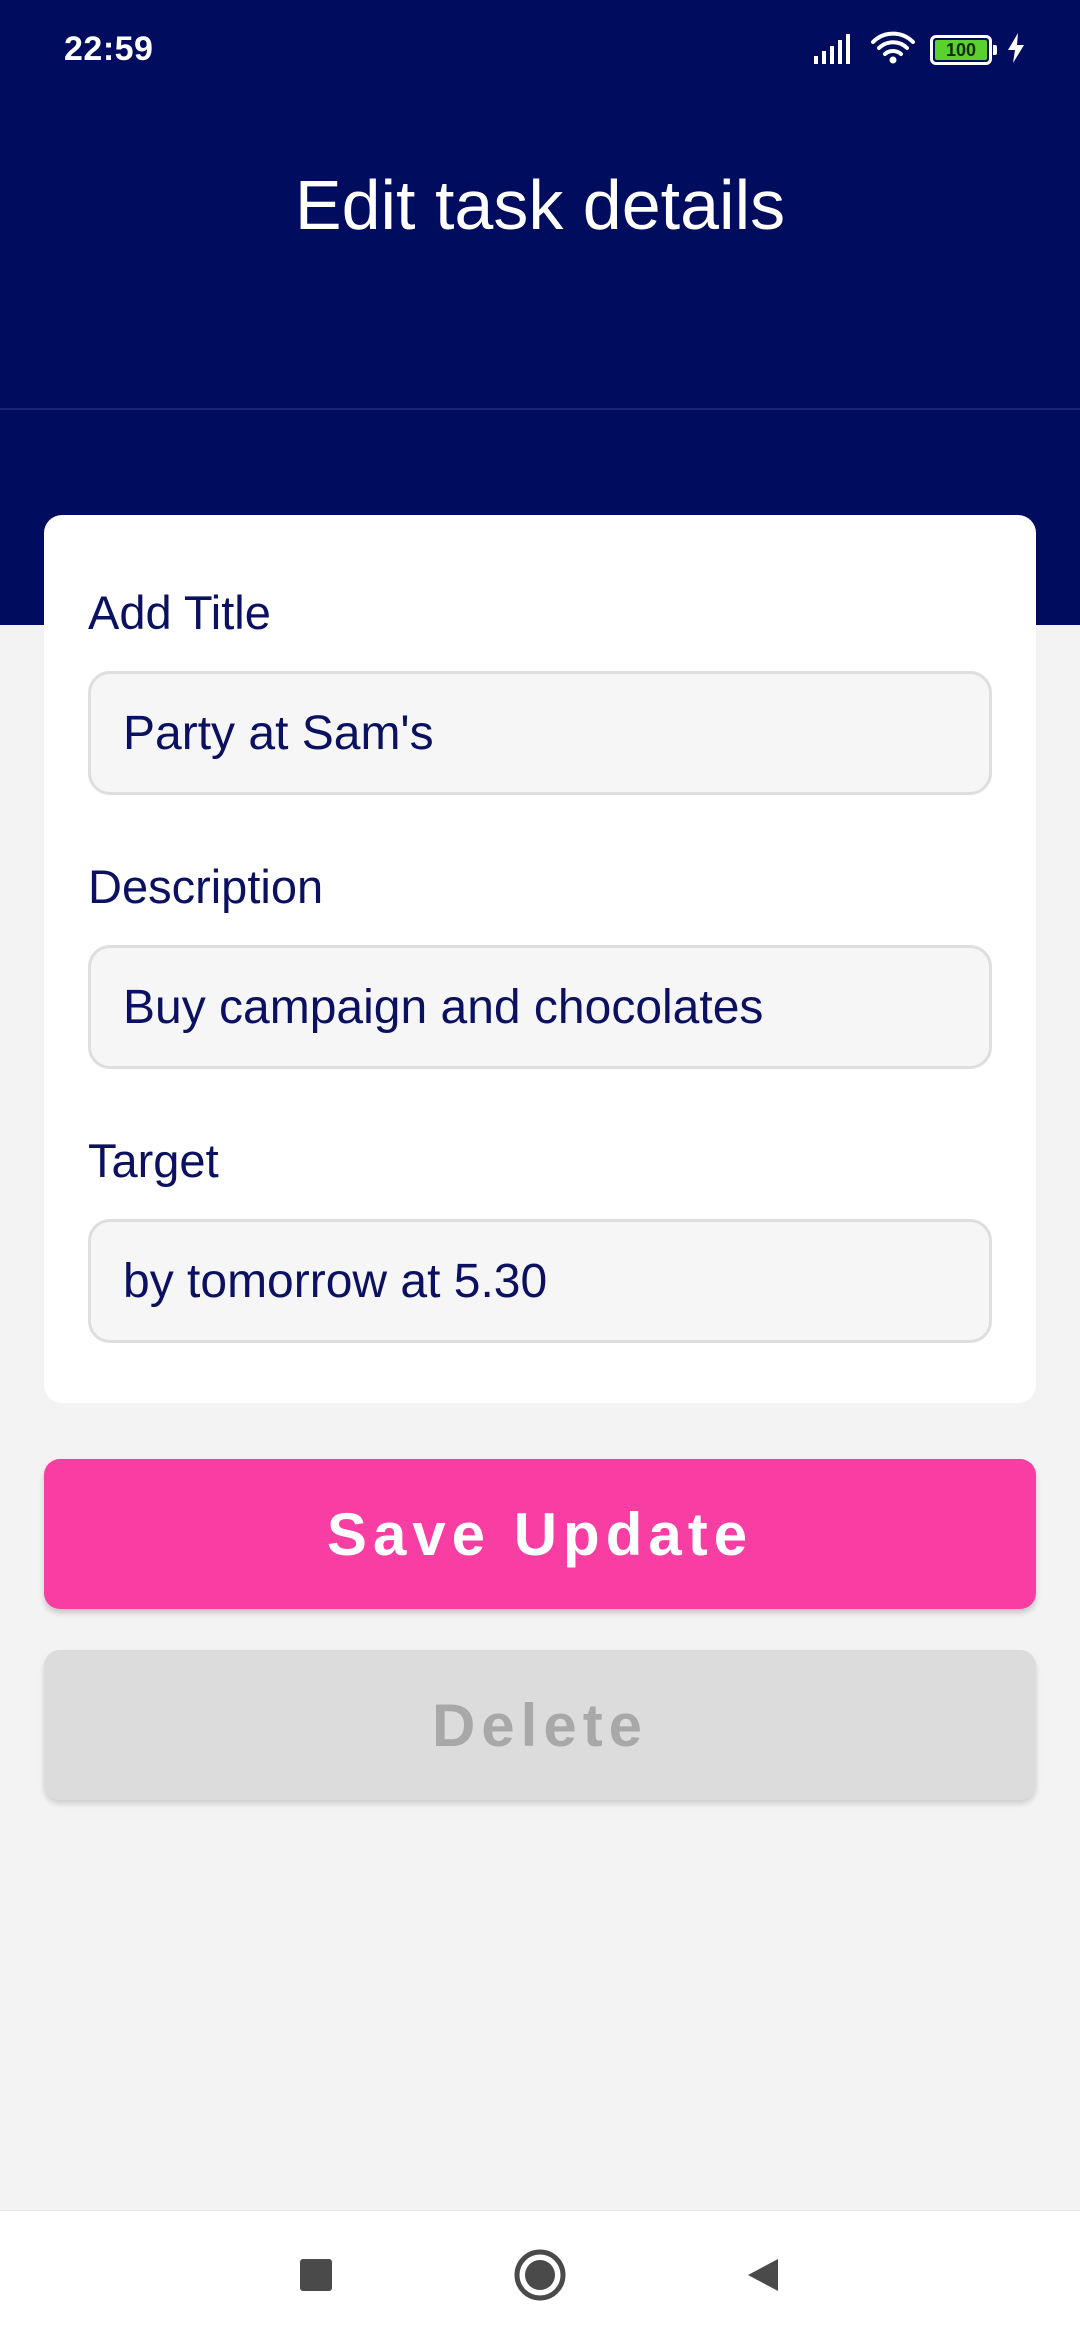  I want to click on battery-level: 100, so click(961, 50).